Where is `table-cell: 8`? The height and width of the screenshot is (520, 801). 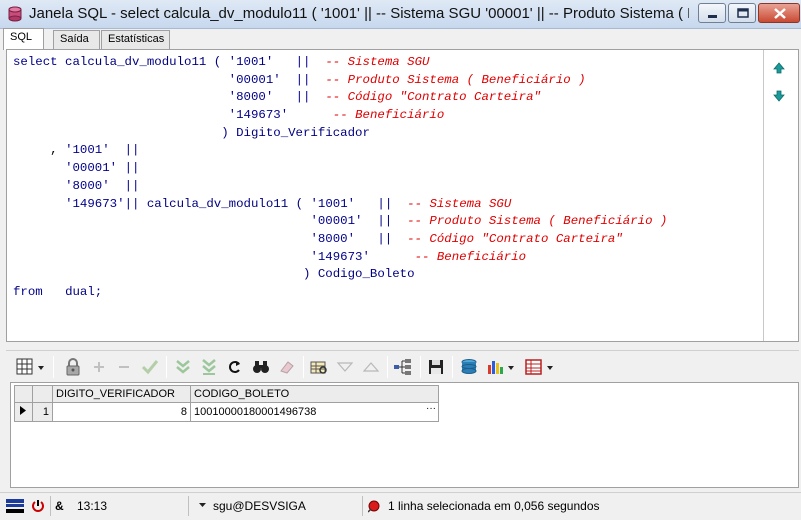
table-cell: 8 is located at coordinates (121, 412).